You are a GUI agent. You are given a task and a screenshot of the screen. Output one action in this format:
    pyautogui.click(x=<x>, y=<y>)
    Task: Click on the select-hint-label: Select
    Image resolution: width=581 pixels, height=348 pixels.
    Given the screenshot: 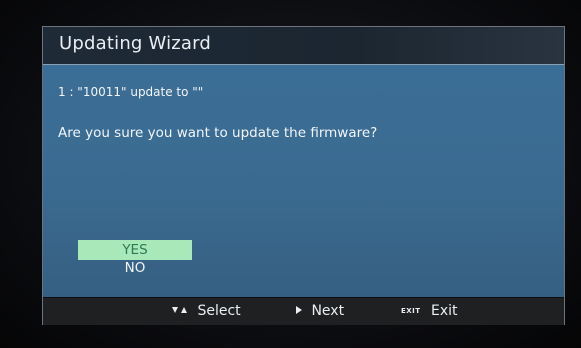 What is the action you would take?
    pyautogui.click(x=219, y=311)
    